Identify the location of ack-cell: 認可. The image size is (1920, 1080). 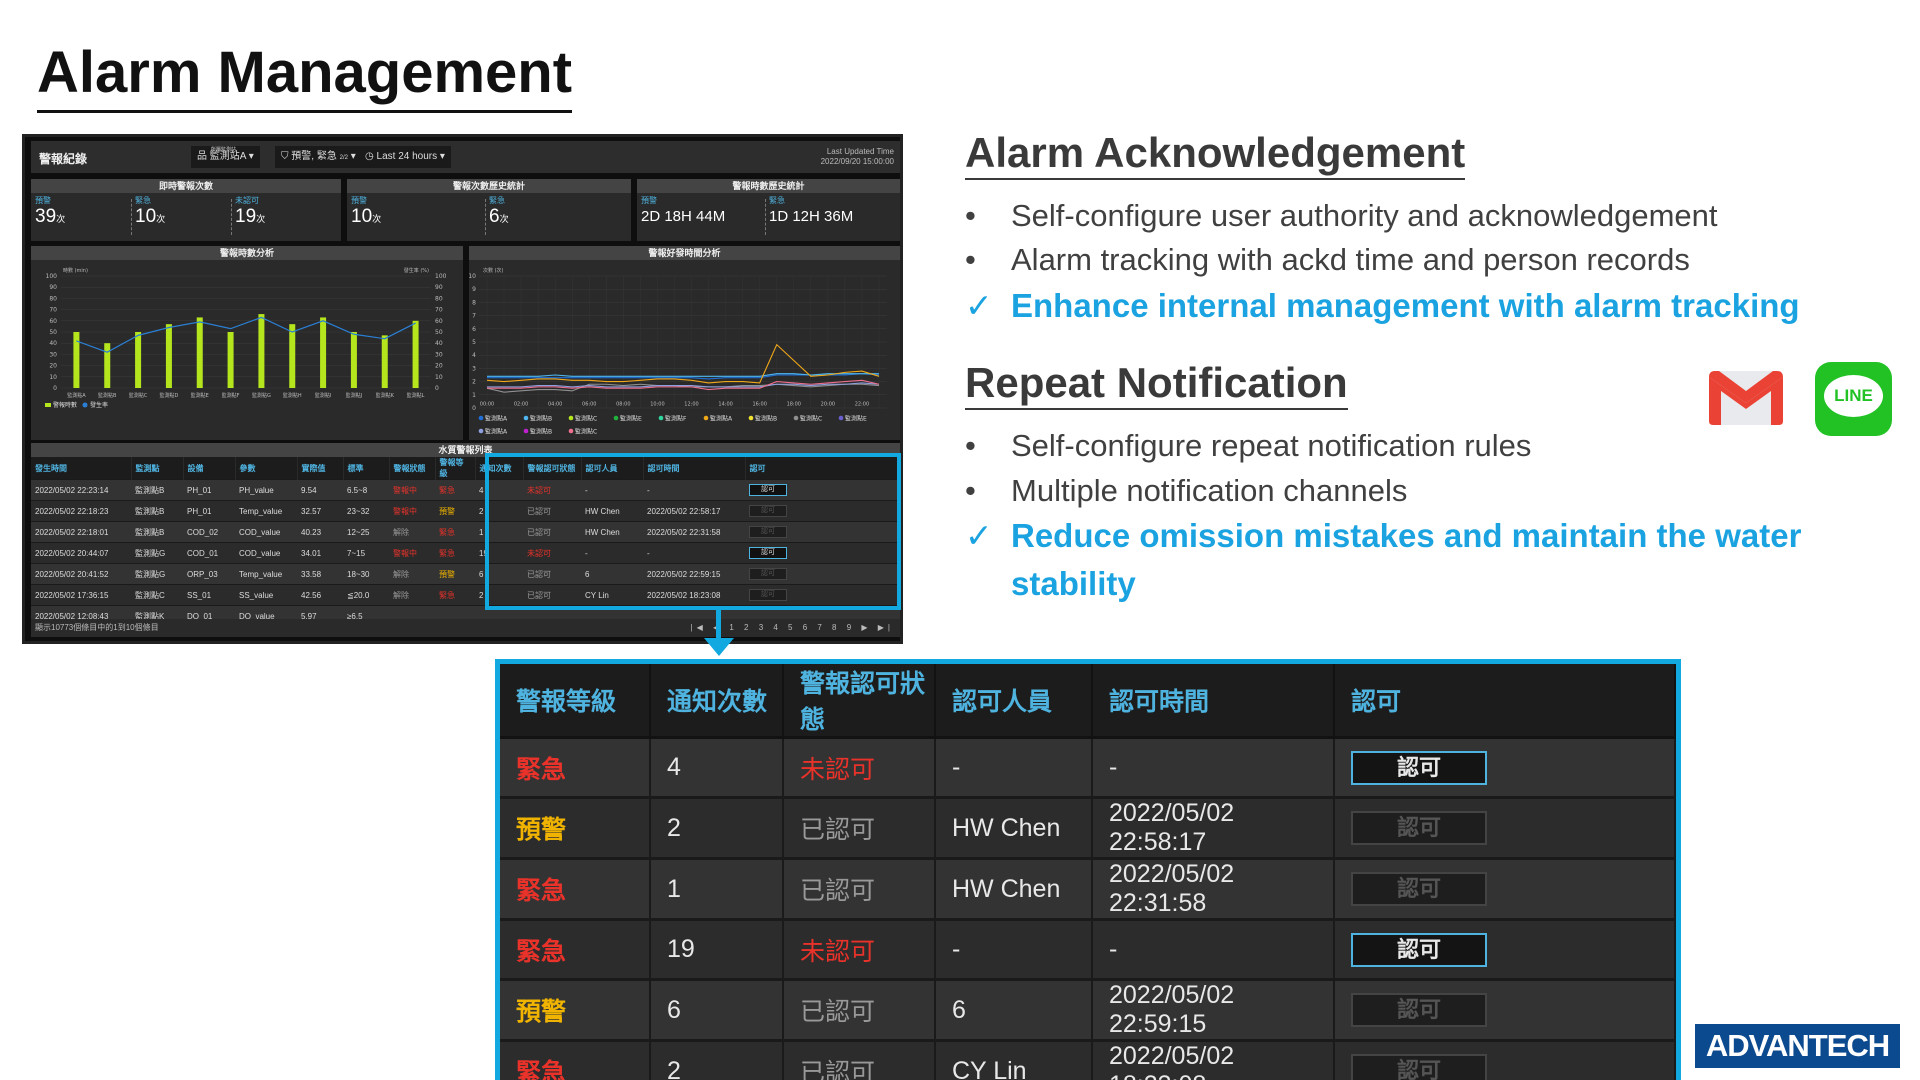
(1505, 1060).